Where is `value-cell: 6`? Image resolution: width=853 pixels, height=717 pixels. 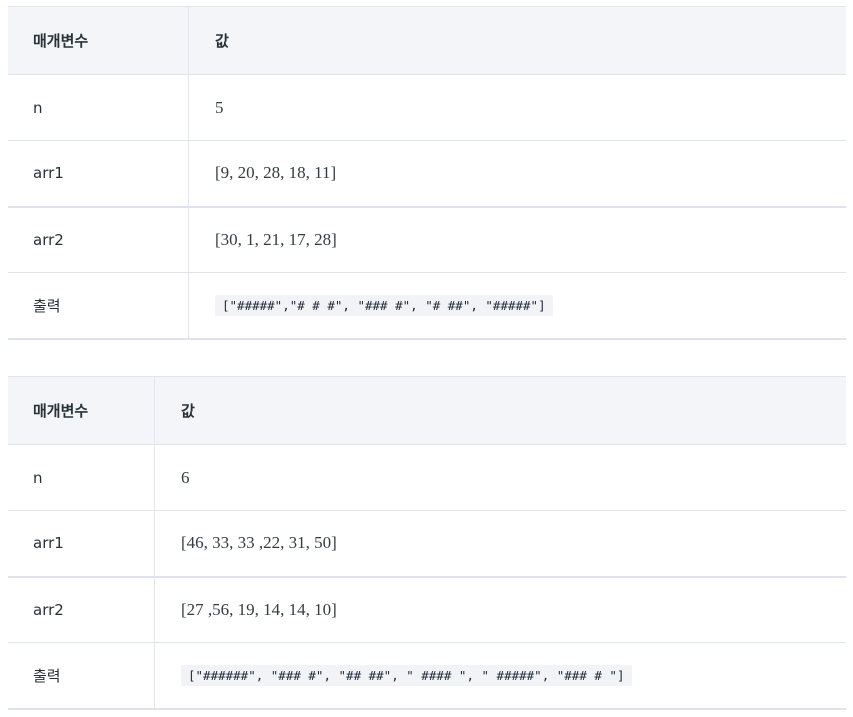
value-cell: 6 is located at coordinates (500, 477).